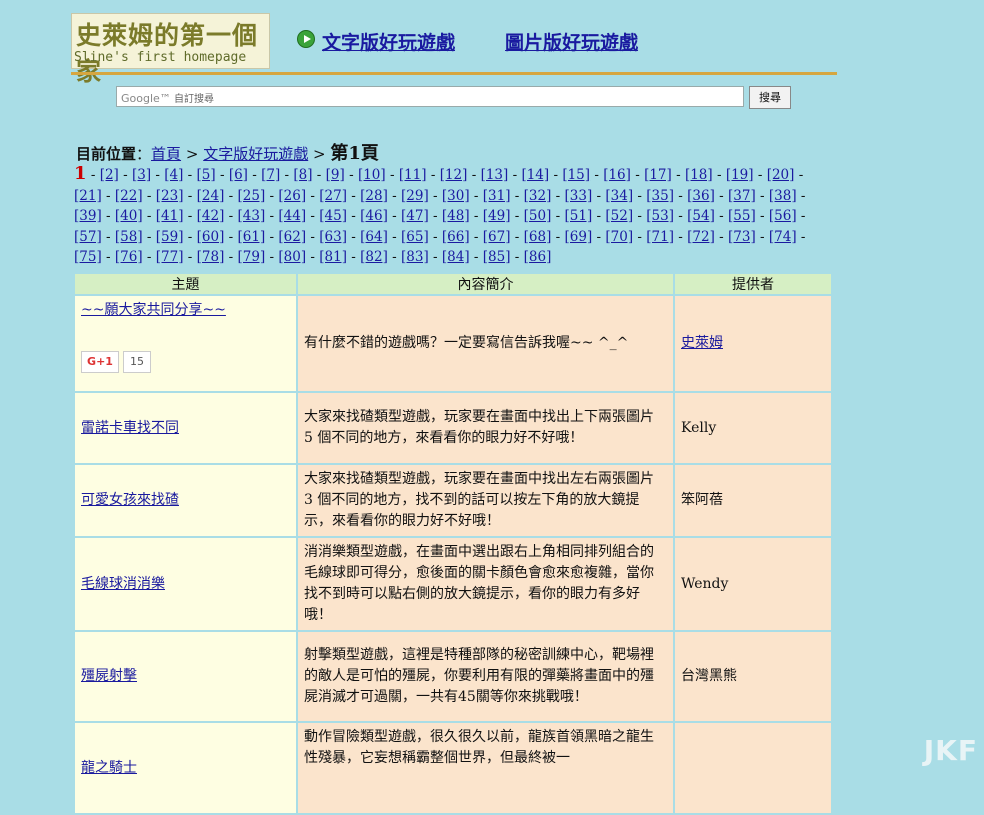 This screenshot has height=815, width=984. I want to click on pagination-link: [78], so click(211, 257).